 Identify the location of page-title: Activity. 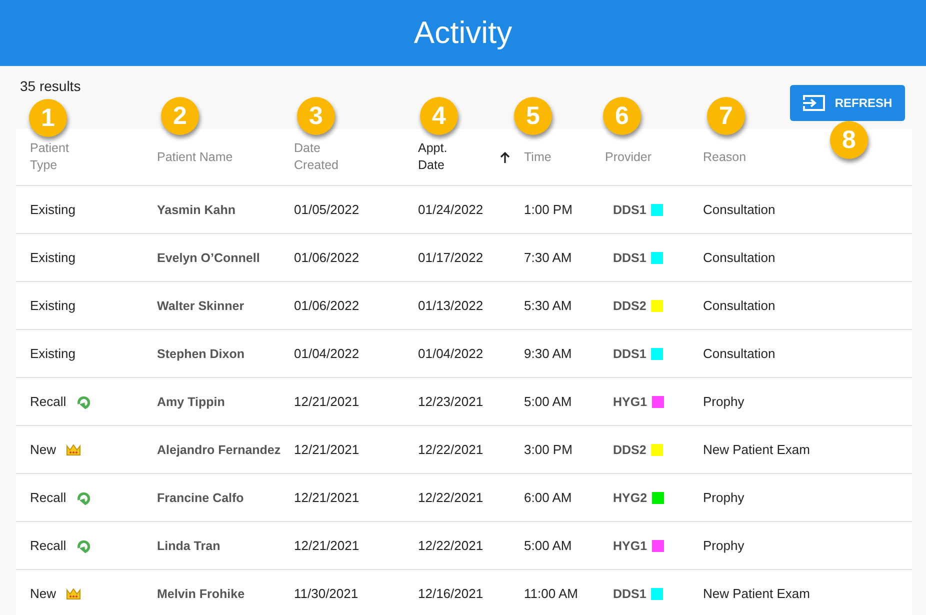
(463, 33).